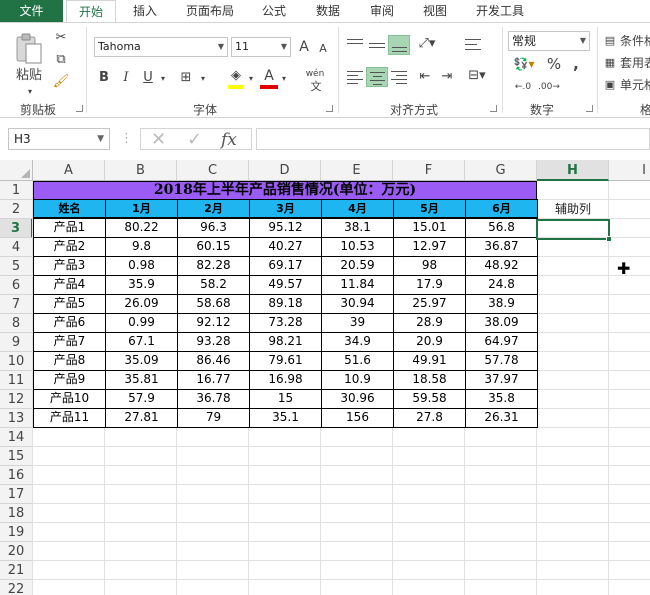 This screenshot has height=595, width=650. I want to click on row-header-15: 15, so click(16, 456).